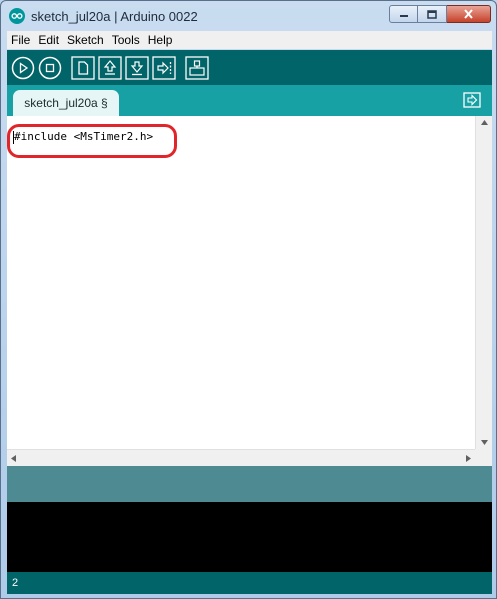 The image size is (497, 599). Describe the element at coordinates (15, 583) in the screenshot. I see `line-number: 2` at that location.